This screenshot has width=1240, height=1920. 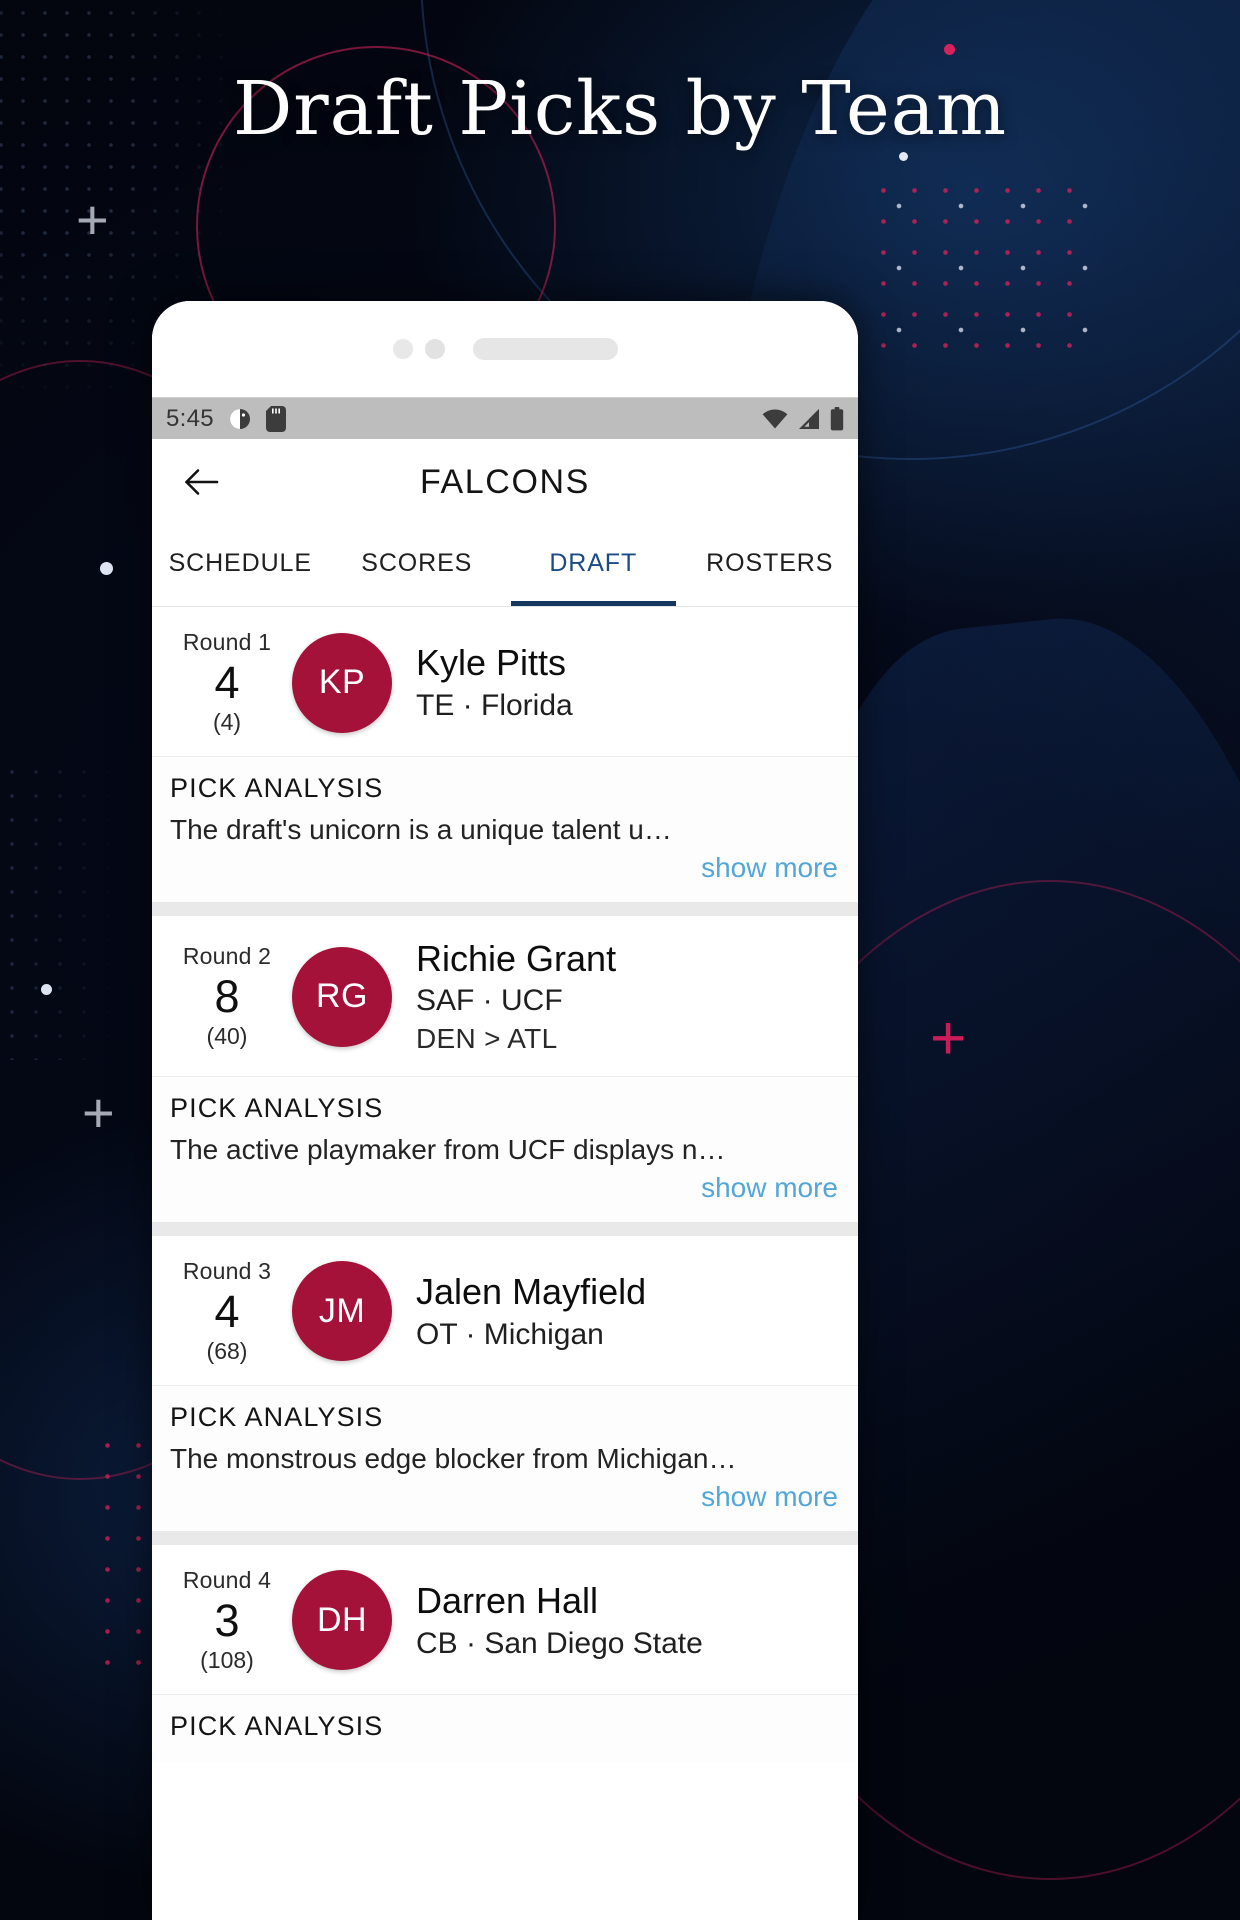 What do you see at coordinates (505, 1728) in the screenshot?
I see `pick-analysis-block: PICK ANALYSIS` at bounding box center [505, 1728].